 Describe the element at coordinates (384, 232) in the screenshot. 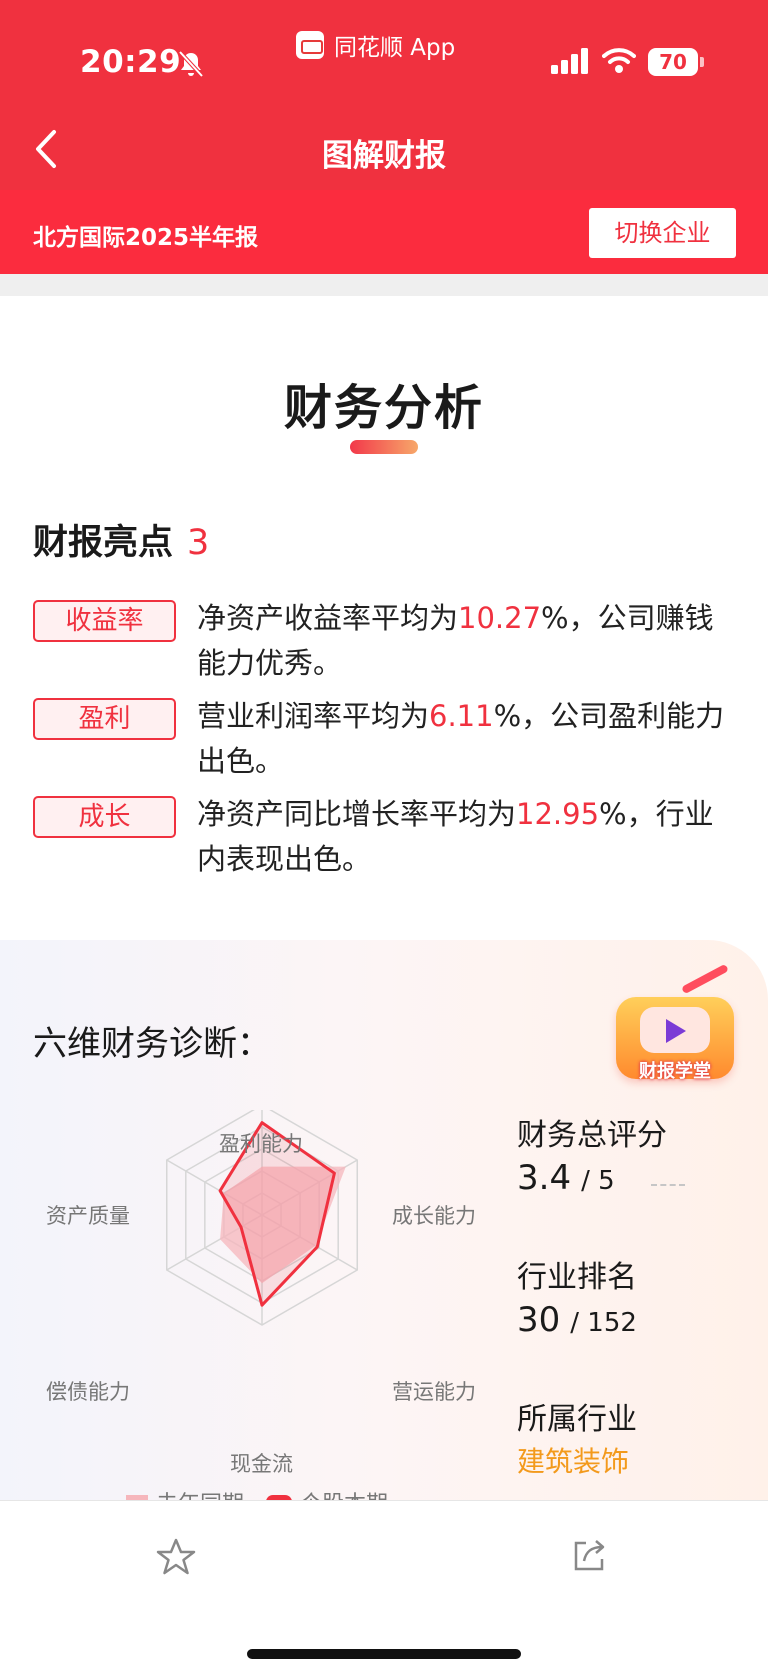

I see `company-bar: 北方国际2025半年报 切换企业` at that location.